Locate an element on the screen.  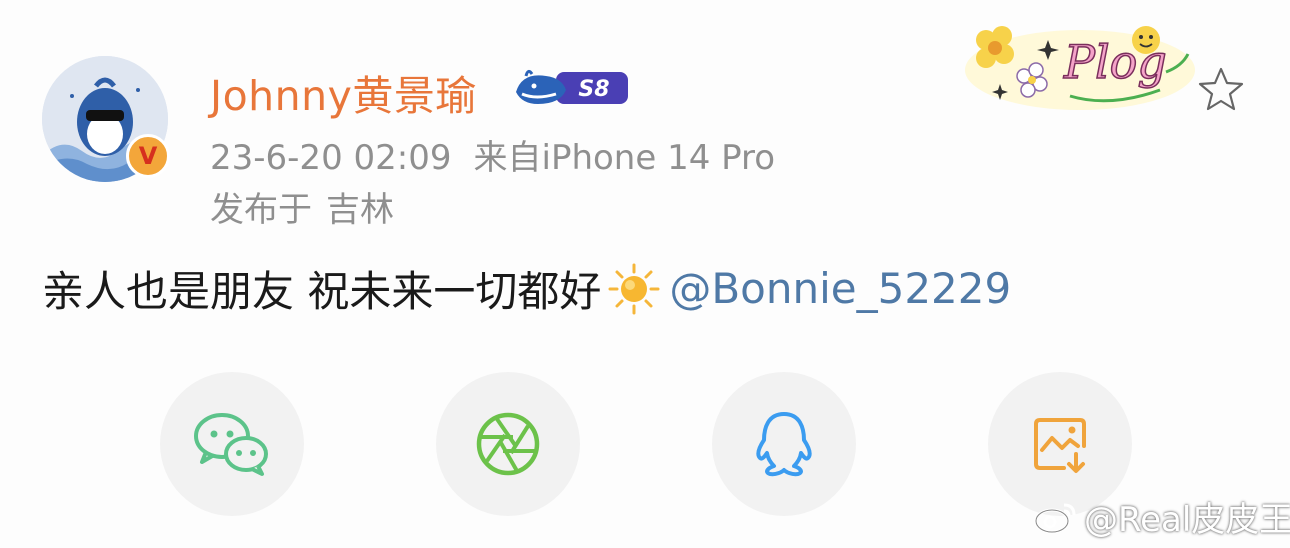
post-source: 来自iPhone 14 Pro is located at coordinates (625, 158).